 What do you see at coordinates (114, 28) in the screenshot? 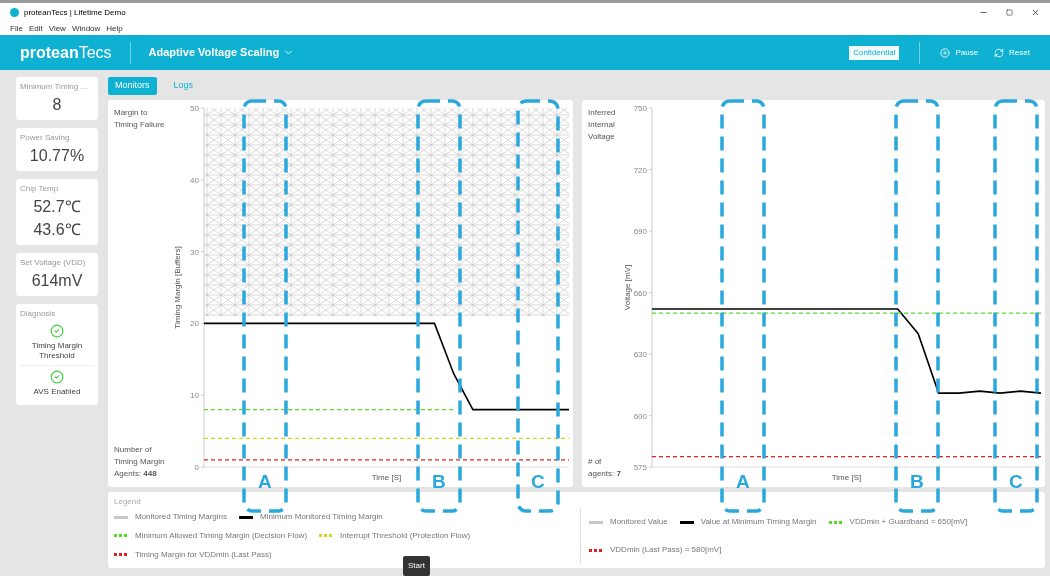
I see `menu-item: Help` at bounding box center [114, 28].